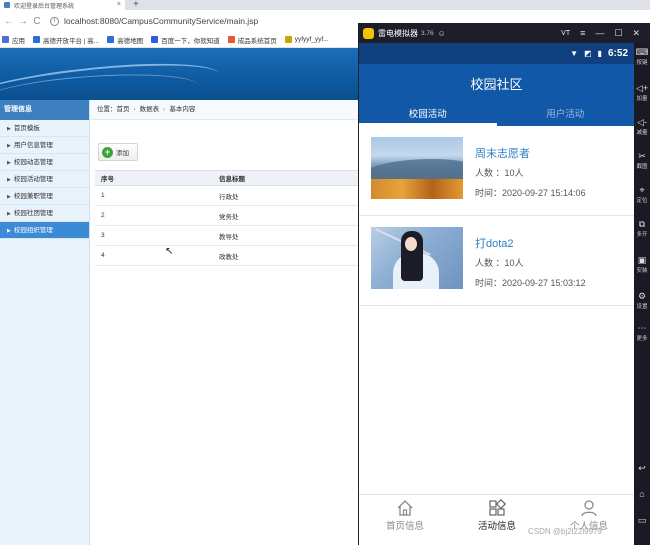 The image size is (650, 545). Describe the element at coordinates (405, 508) in the screenshot. I see `home-icon` at that location.